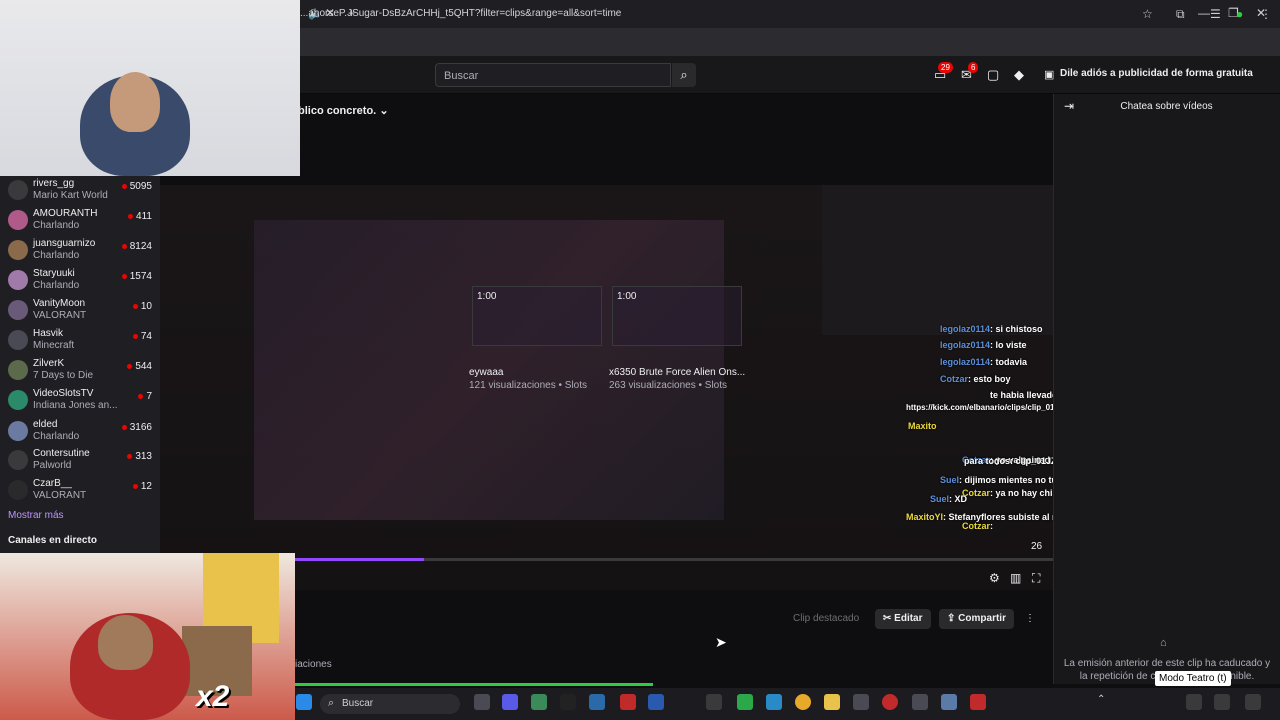 The image size is (1280, 720). I want to click on multiplier-overlay: x2, so click(213, 696).